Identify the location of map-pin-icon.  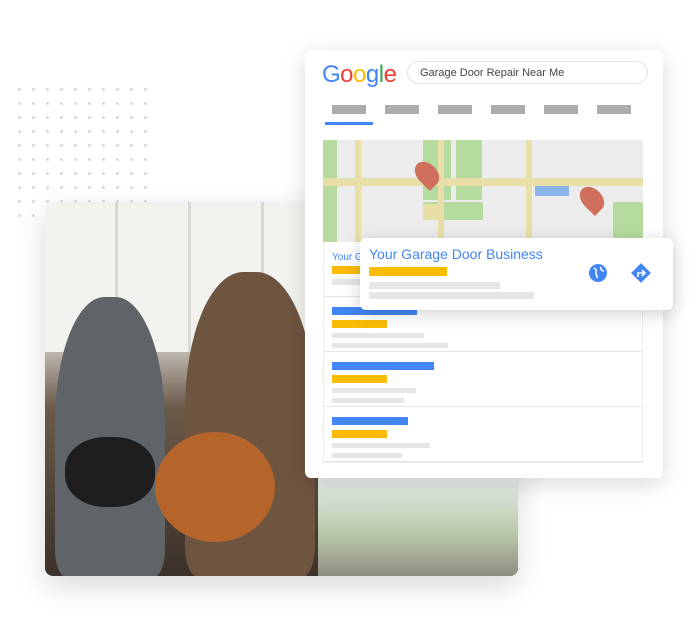
(592, 199).